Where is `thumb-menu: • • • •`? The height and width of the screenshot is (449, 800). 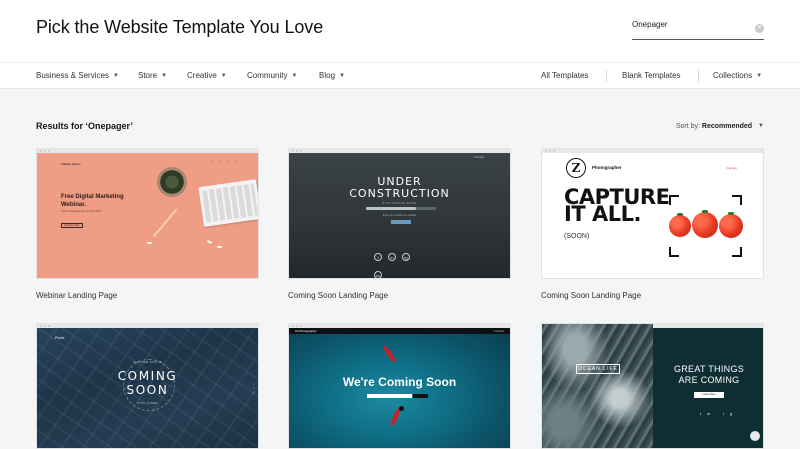 thumb-menu: • • • • is located at coordinates (226, 161).